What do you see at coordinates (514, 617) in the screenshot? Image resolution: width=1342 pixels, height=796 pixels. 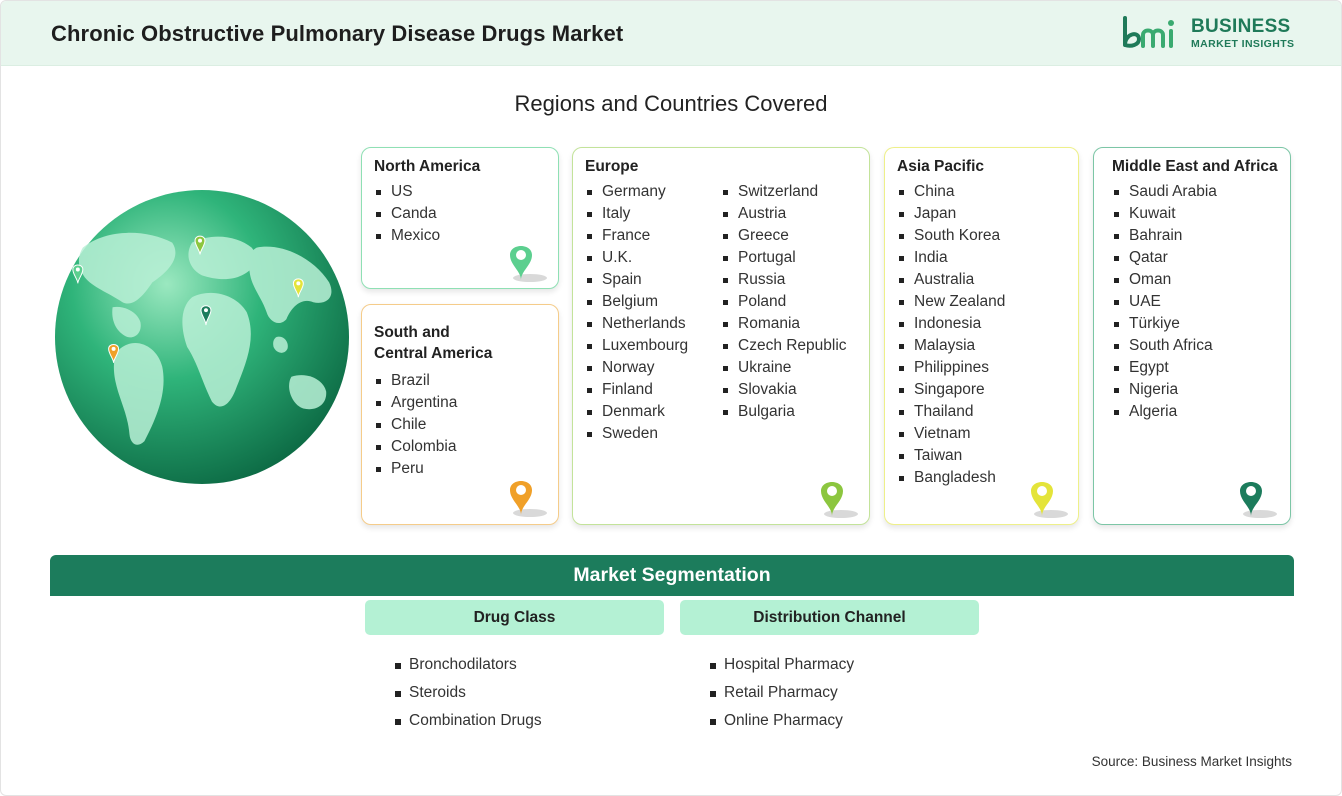 I see `segment-header-drug-class: Drug Class` at bounding box center [514, 617].